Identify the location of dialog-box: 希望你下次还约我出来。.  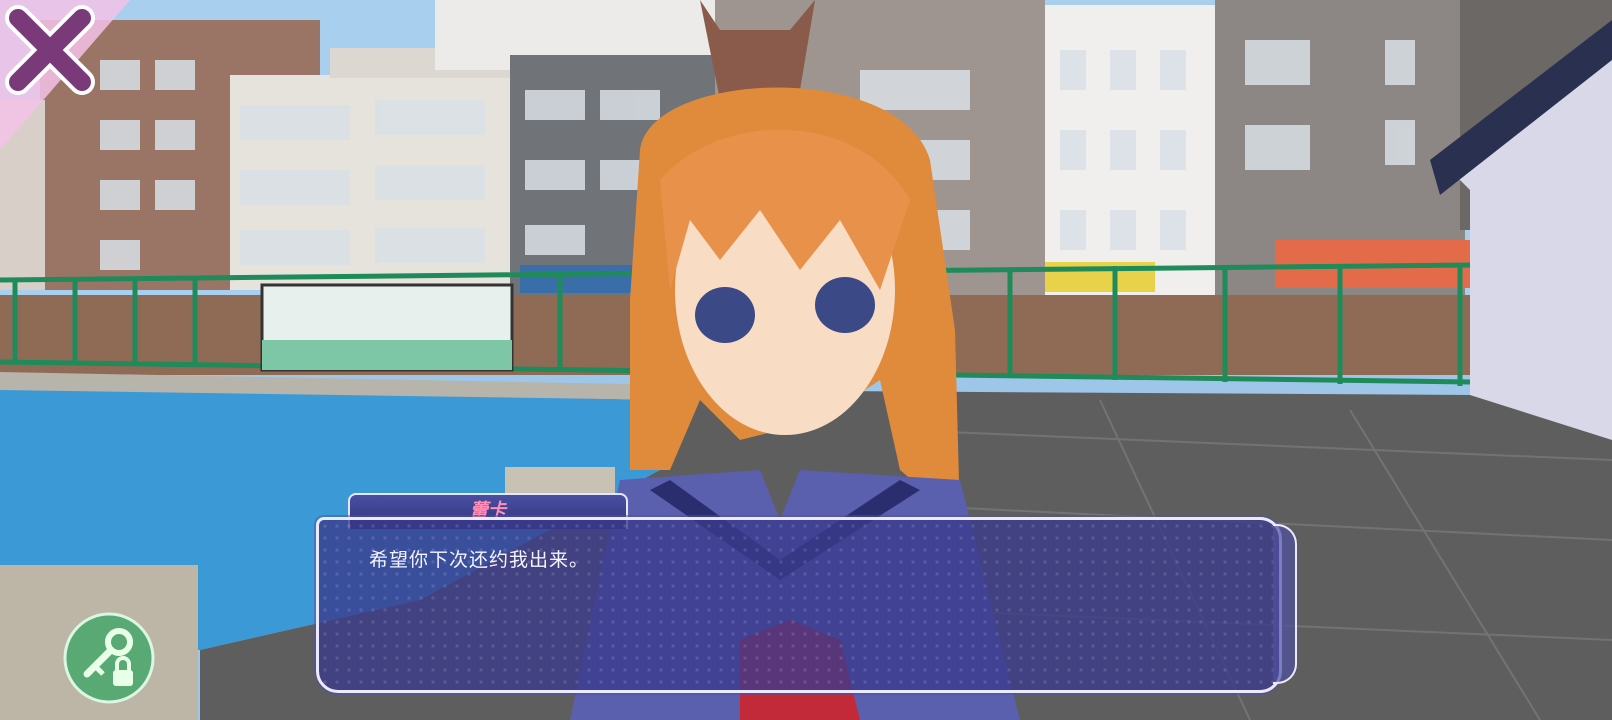
(806, 605).